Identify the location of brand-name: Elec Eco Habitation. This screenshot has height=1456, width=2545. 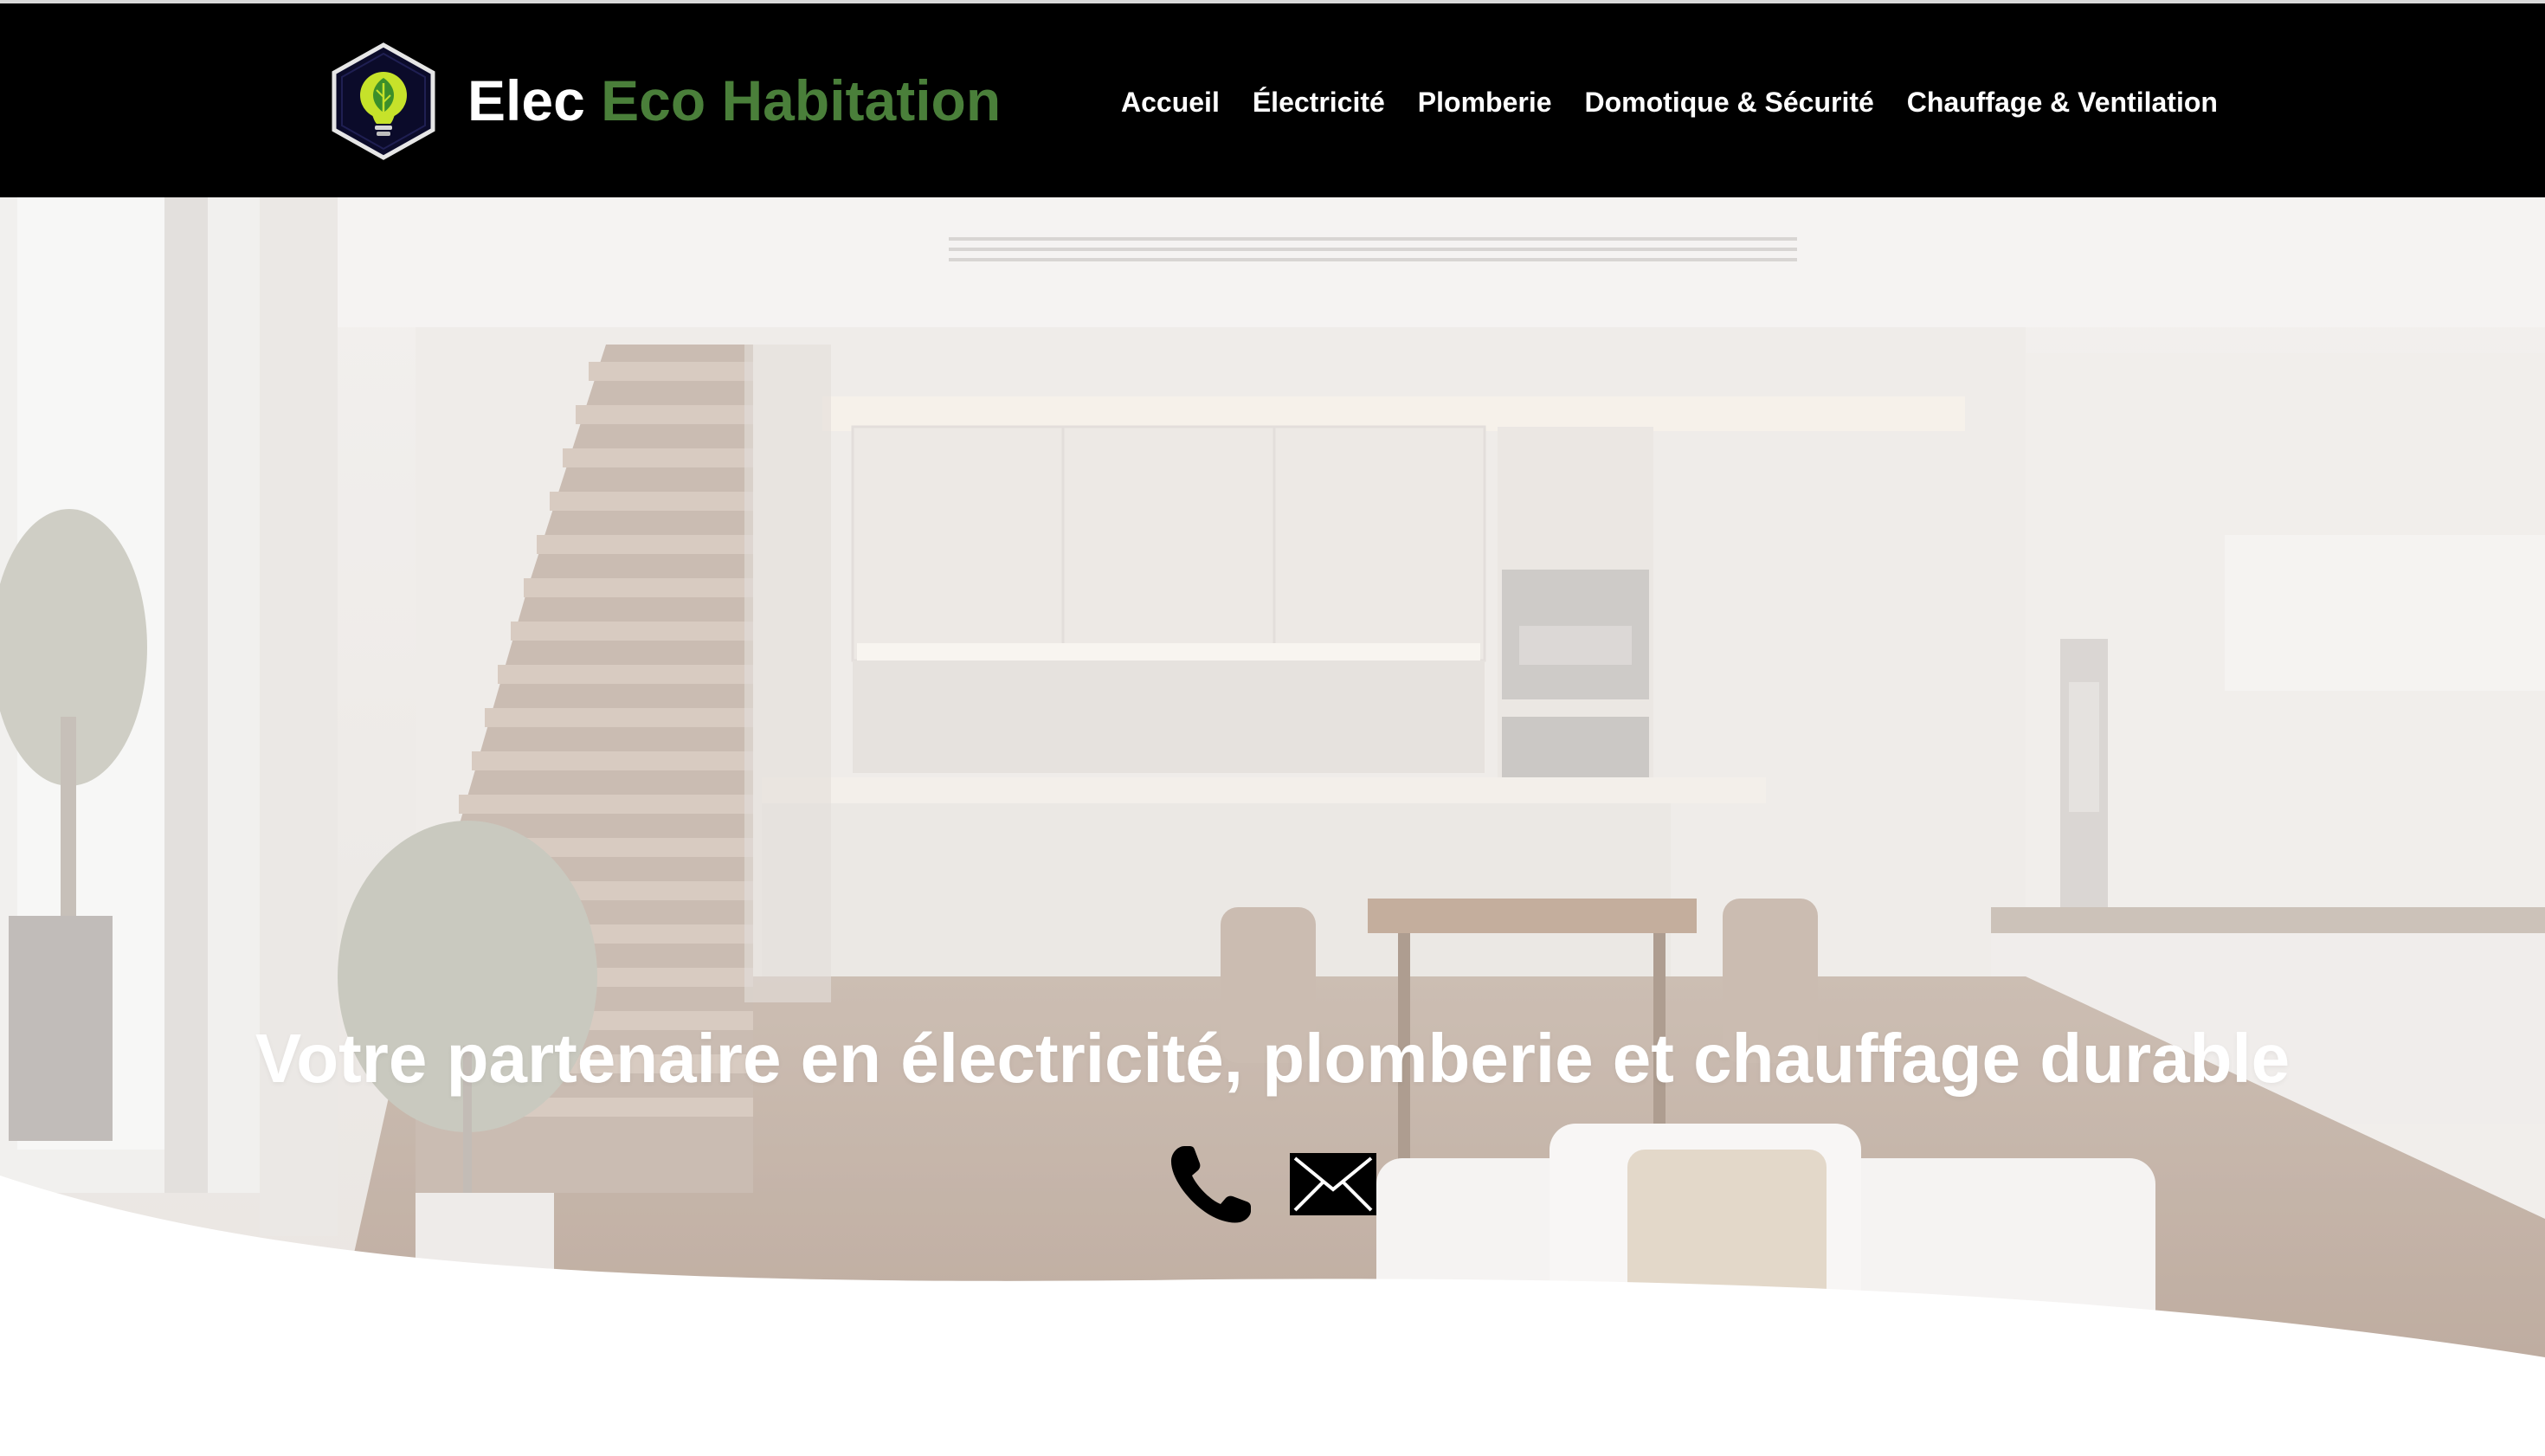
(734, 100).